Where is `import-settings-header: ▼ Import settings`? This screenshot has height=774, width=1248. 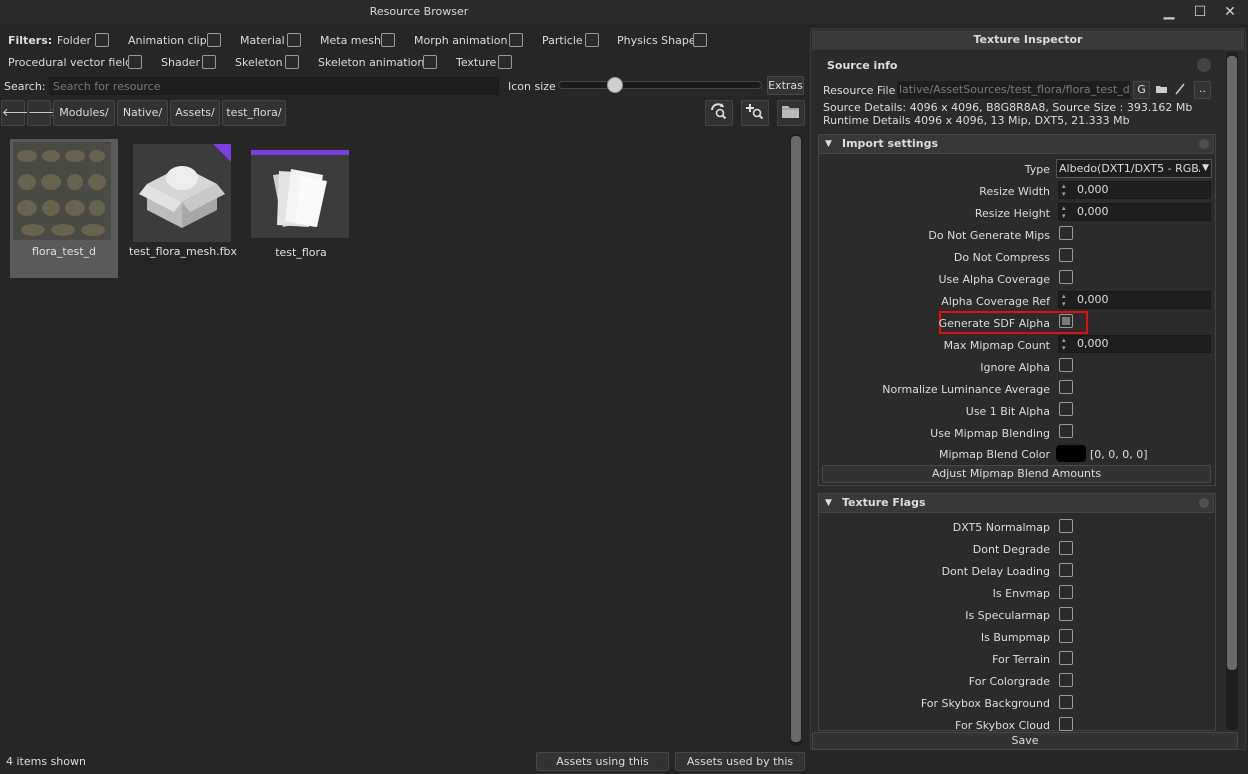 import-settings-header: ▼ Import settings is located at coordinates (1016, 144).